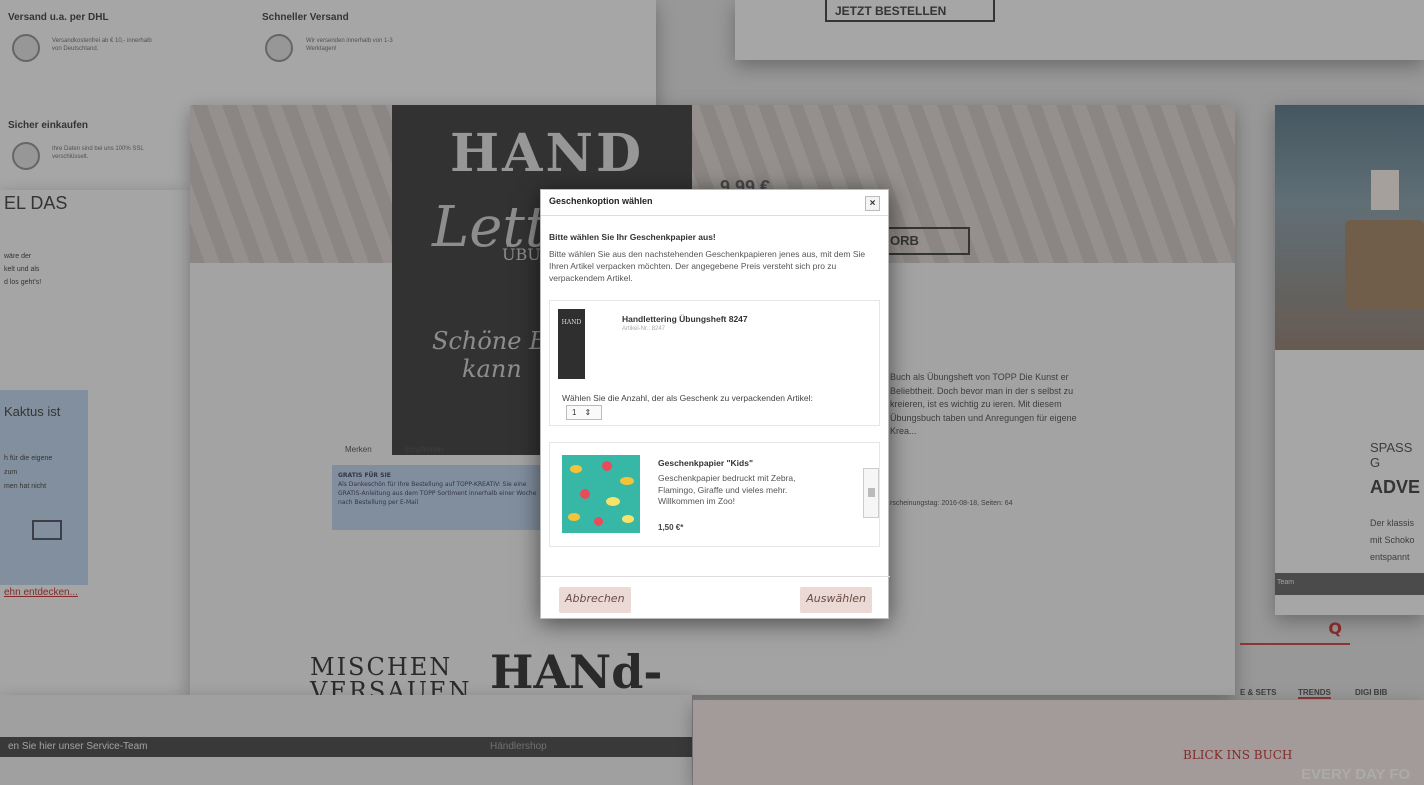 The image size is (1424, 785). What do you see at coordinates (644, 329) in the screenshot?
I see `product-article-number: Artikel-Nr.: 8247` at bounding box center [644, 329].